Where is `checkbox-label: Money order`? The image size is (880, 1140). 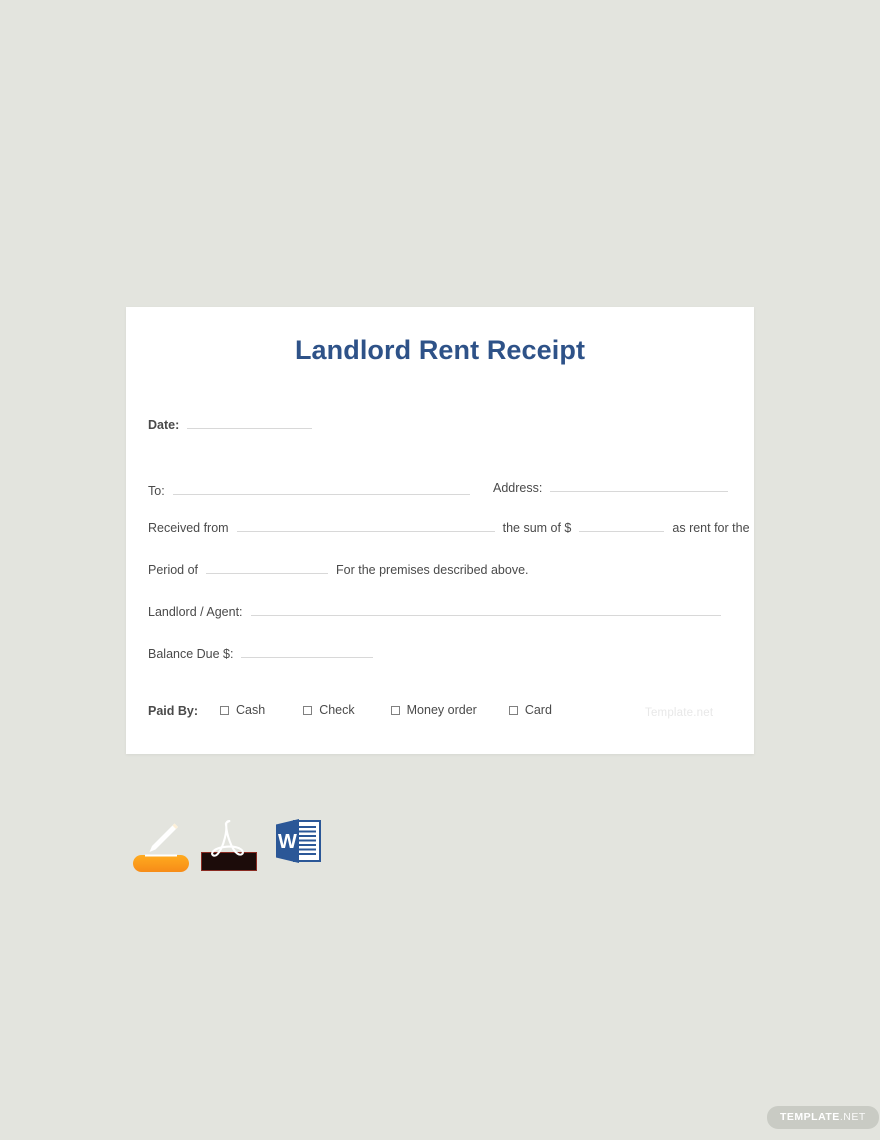
checkbox-label: Money order is located at coordinates (441, 710).